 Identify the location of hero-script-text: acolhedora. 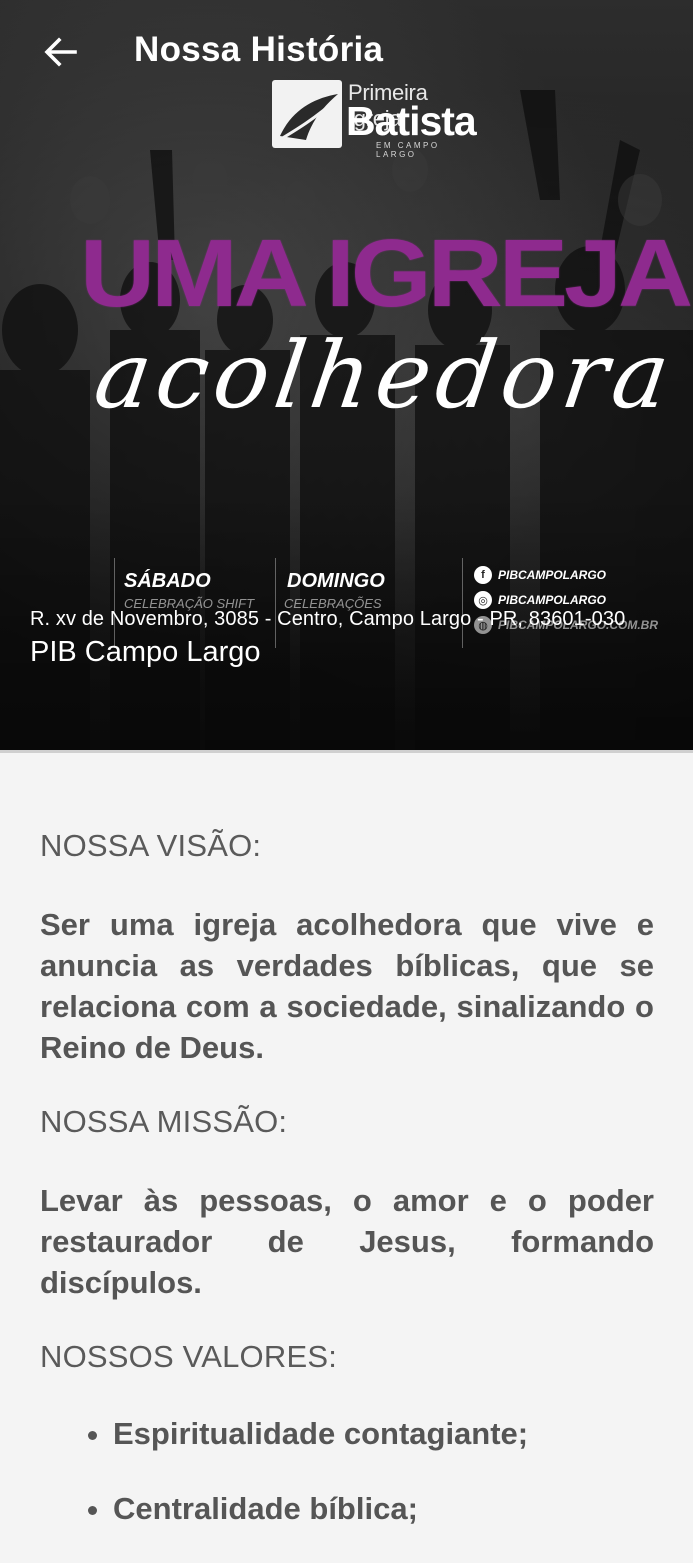
(385, 375).